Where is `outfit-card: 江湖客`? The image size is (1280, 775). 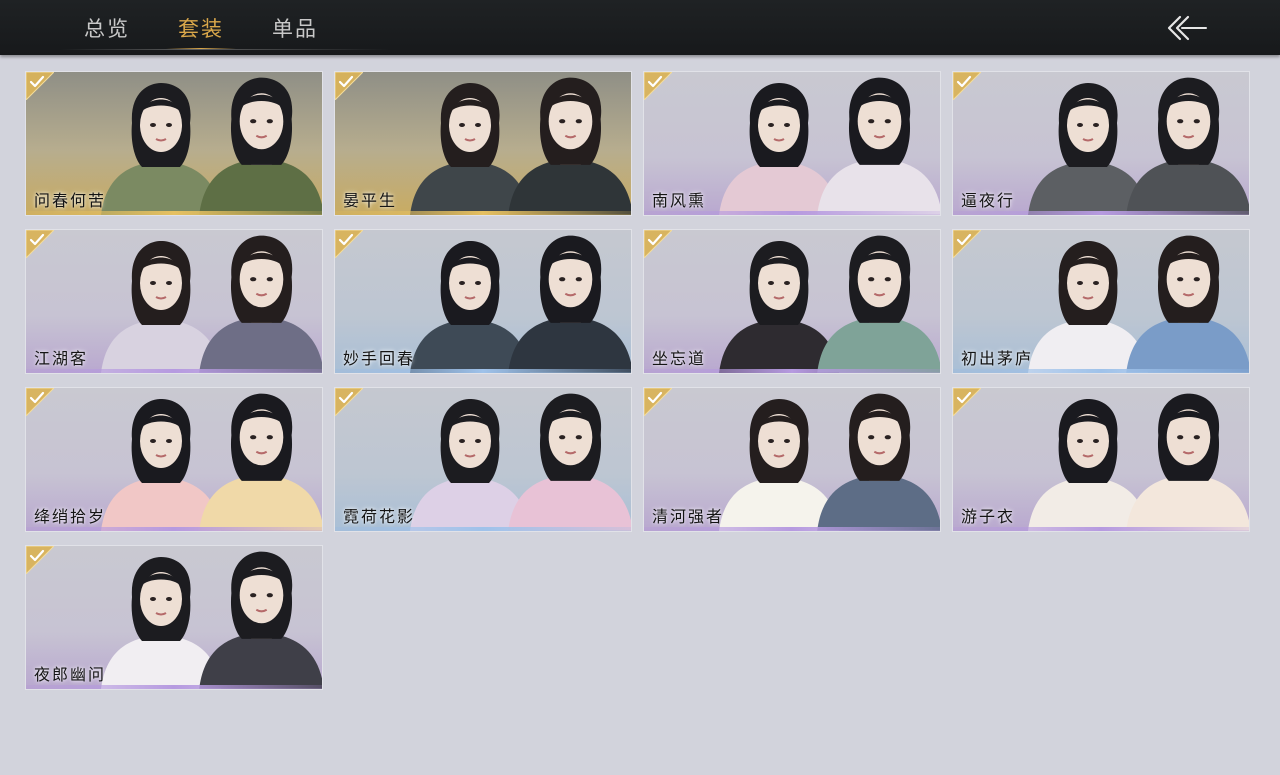
outfit-card: 江湖客 is located at coordinates (174, 301).